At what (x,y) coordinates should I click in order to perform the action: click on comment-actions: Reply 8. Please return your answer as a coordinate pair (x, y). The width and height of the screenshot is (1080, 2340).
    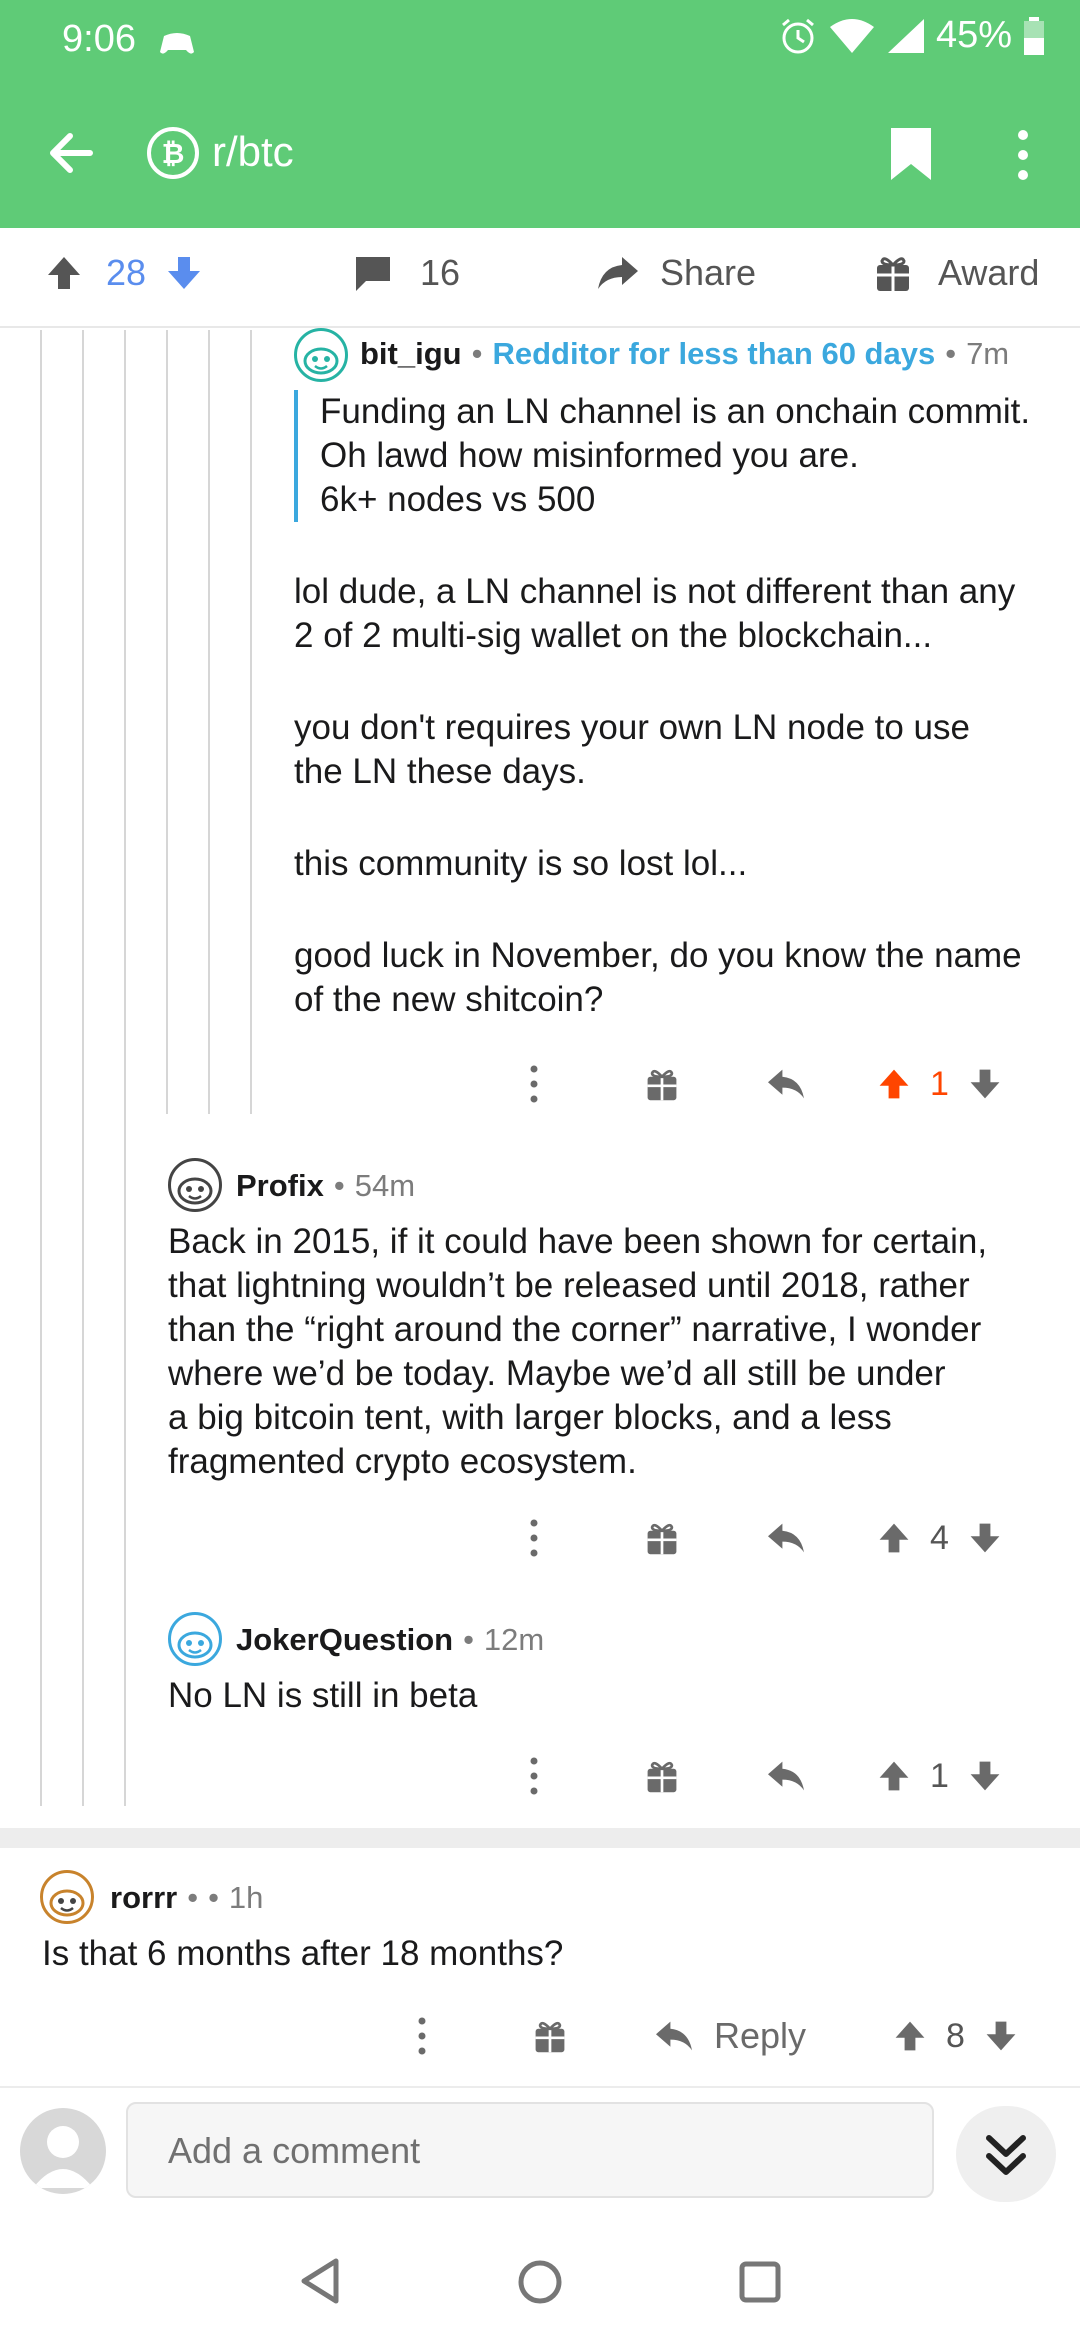
    Looking at the image, I should click on (715, 2036).